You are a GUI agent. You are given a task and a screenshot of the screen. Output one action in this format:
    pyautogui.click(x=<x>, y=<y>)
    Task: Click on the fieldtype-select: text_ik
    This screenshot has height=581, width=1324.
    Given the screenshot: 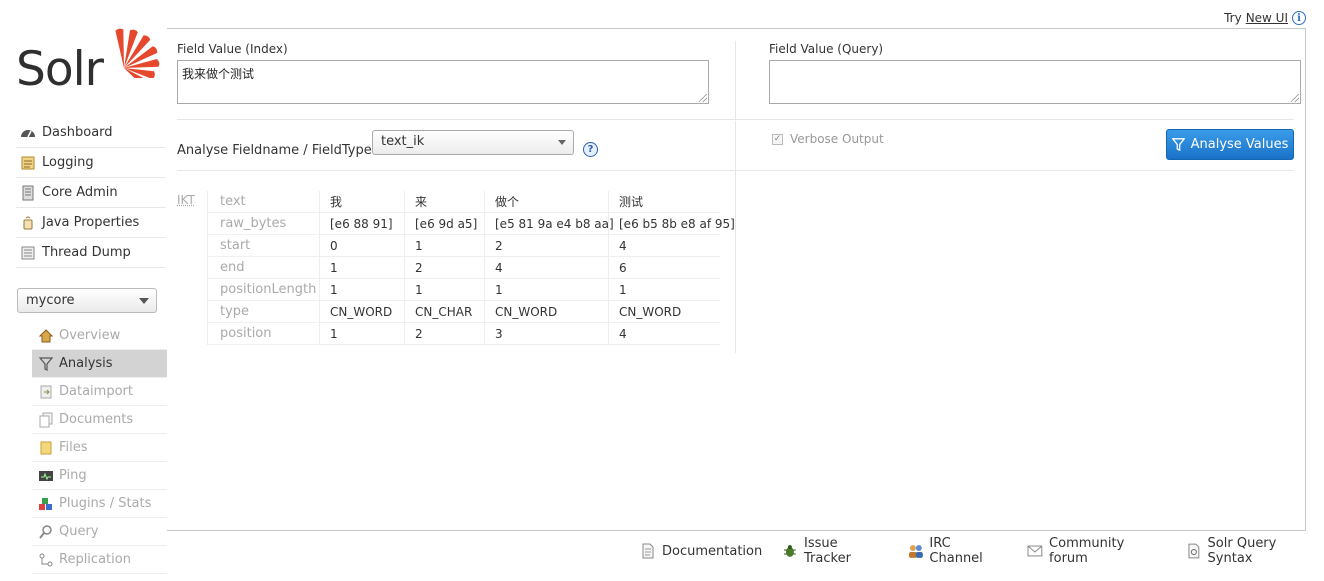 What is the action you would take?
    pyautogui.click(x=473, y=142)
    